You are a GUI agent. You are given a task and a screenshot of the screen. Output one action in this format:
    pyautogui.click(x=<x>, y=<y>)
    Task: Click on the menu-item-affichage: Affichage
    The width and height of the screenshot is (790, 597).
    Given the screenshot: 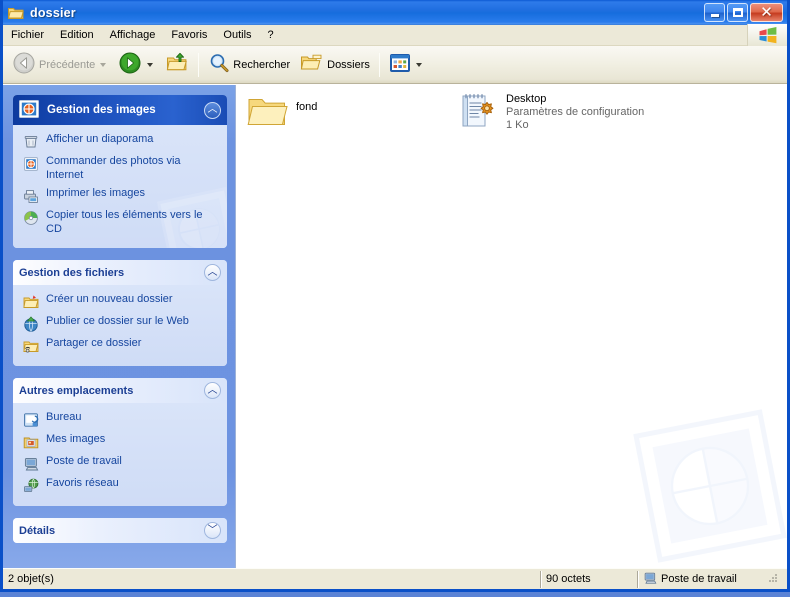 What is the action you would take?
    pyautogui.click(x=133, y=35)
    